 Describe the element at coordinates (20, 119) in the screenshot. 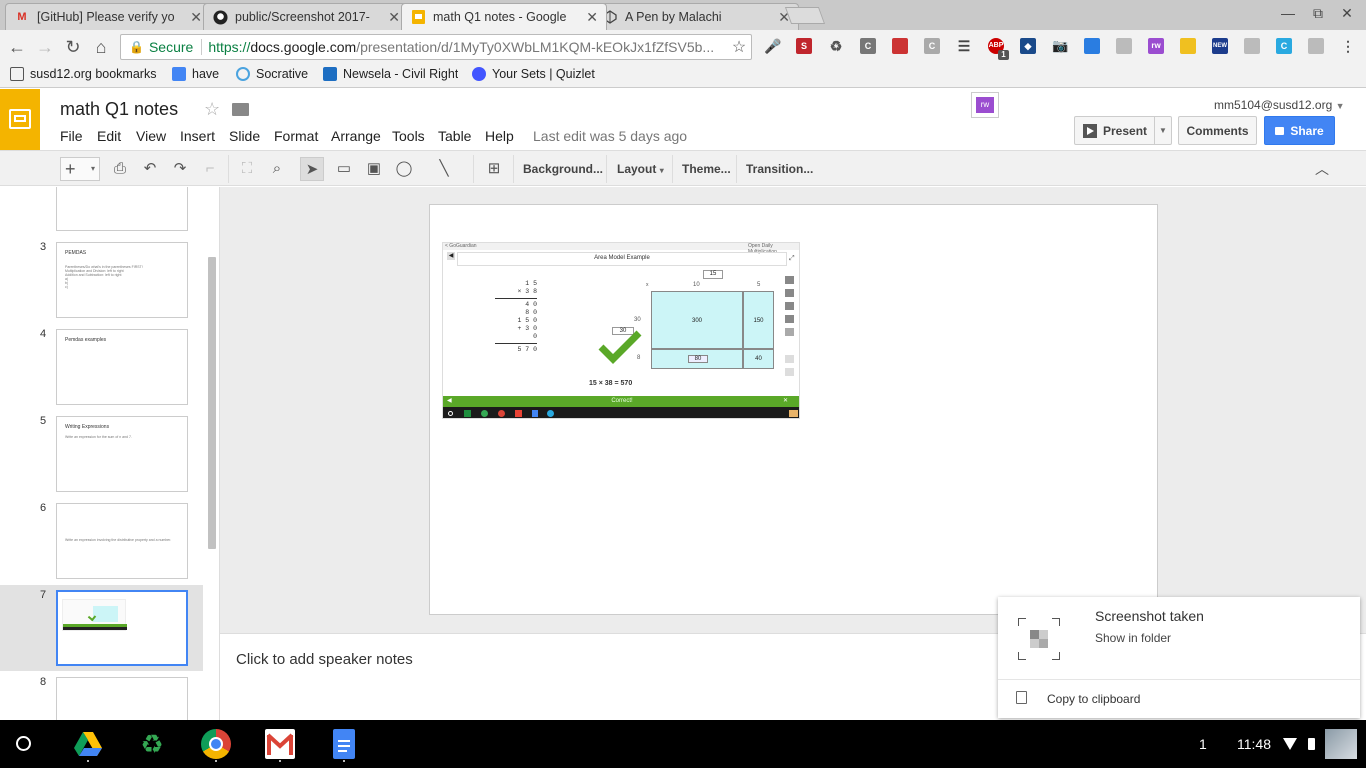

I see `slides-logo-icon` at that location.